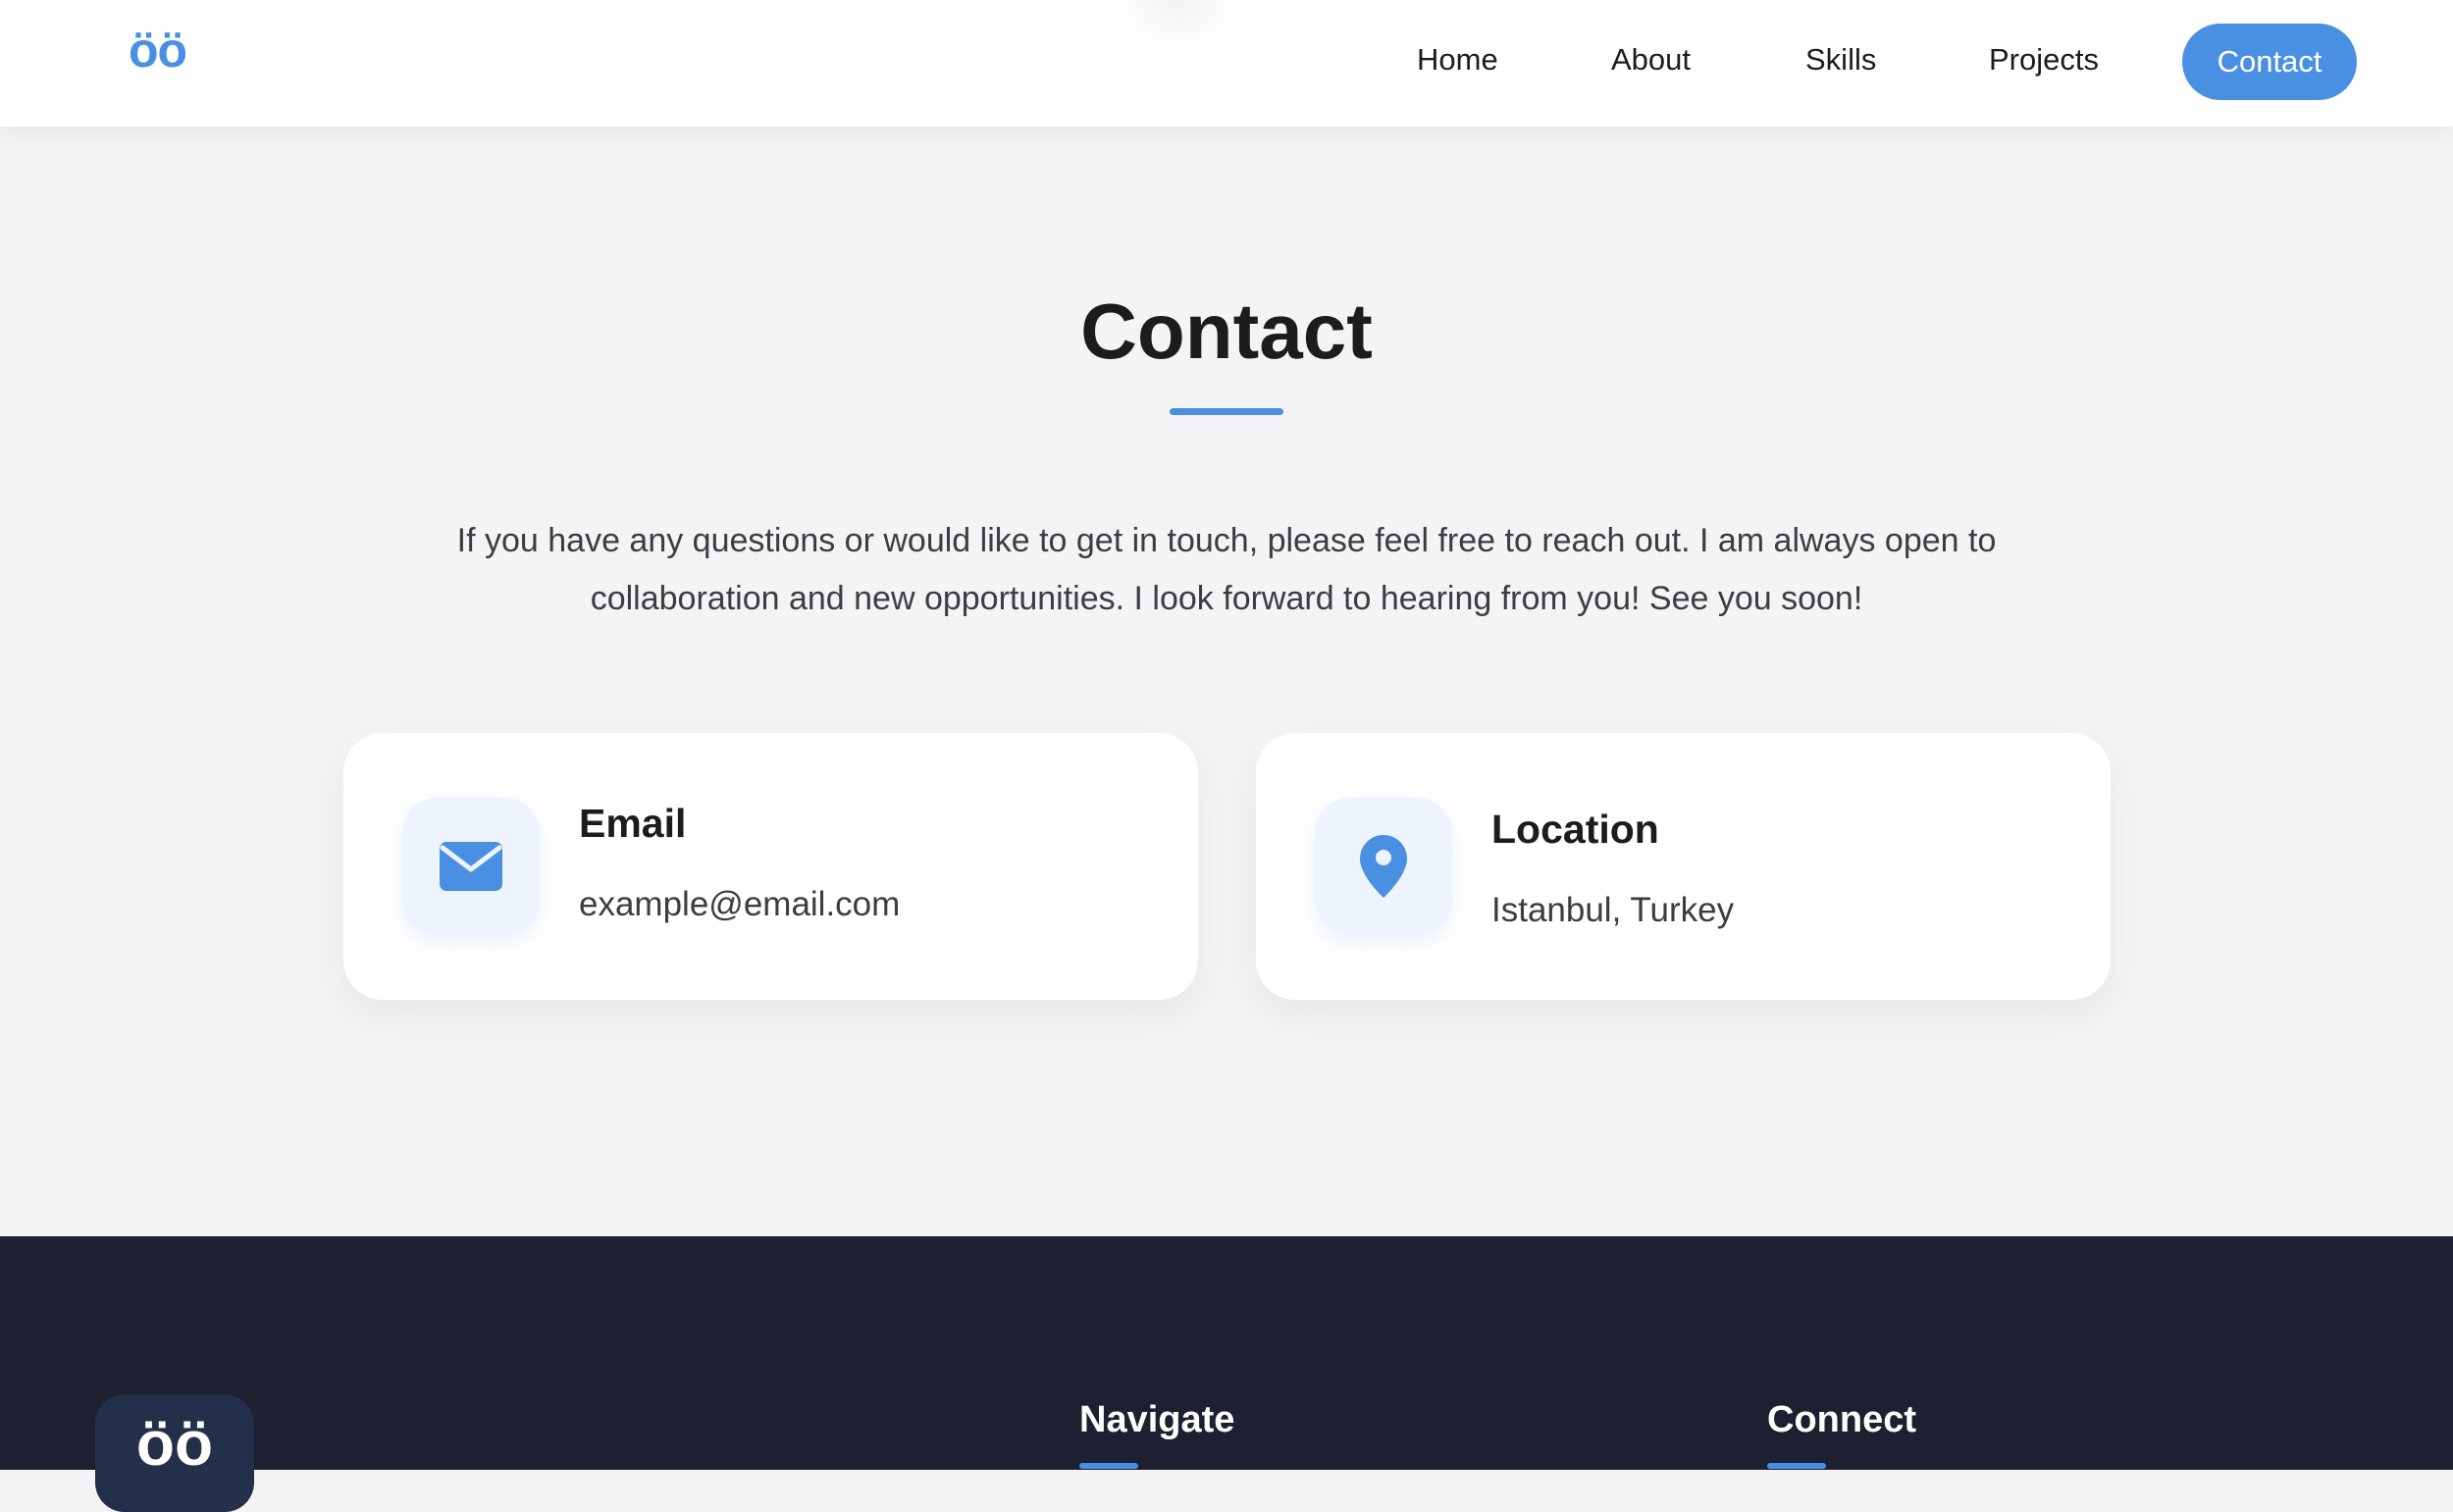 This screenshot has height=1512, width=2453. What do you see at coordinates (1796, 1466) in the screenshot?
I see `footer-connect-underline` at bounding box center [1796, 1466].